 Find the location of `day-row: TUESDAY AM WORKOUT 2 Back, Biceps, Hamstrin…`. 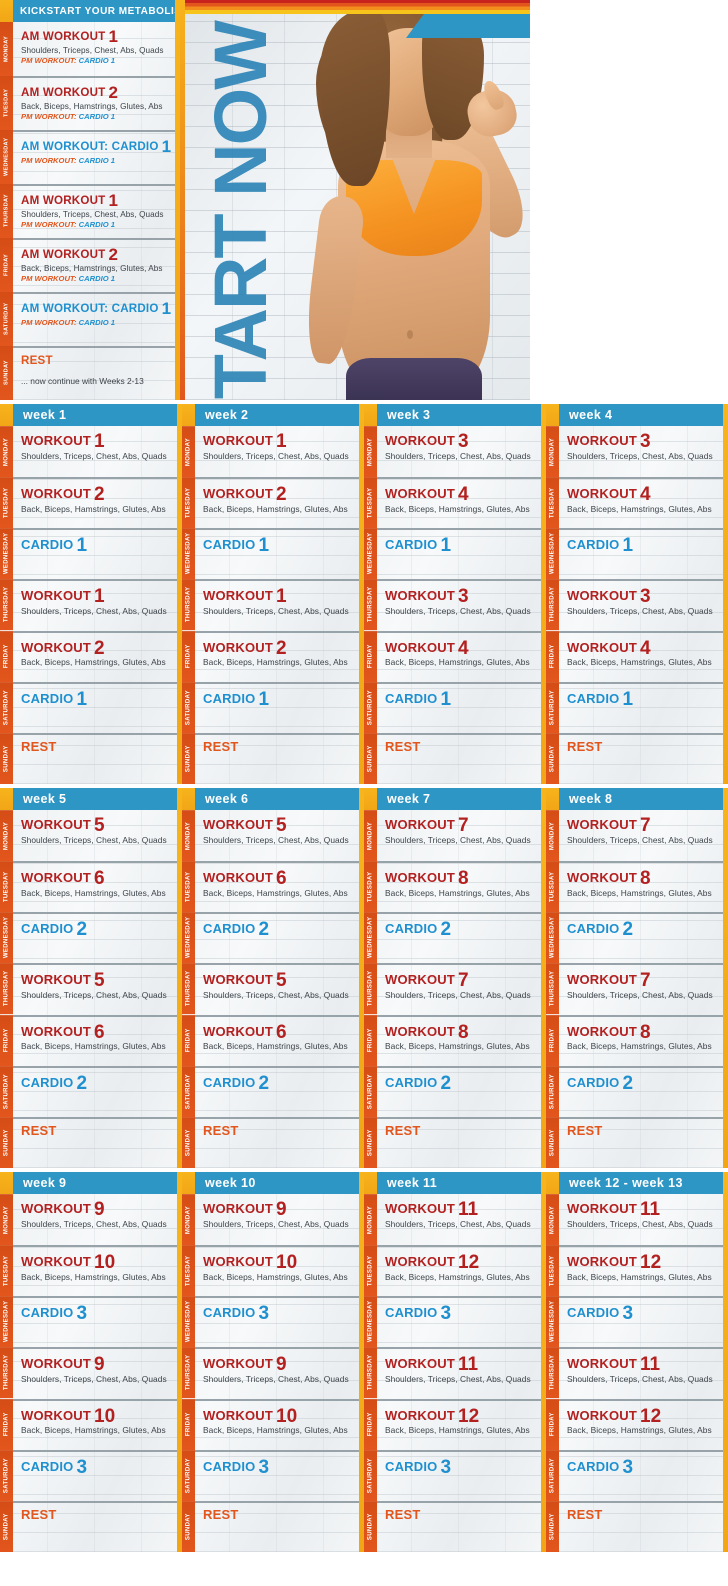

day-row: TUESDAY AM WORKOUT 2 Back, Biceps, Hamstrin… is located at coordinates (90, 103).